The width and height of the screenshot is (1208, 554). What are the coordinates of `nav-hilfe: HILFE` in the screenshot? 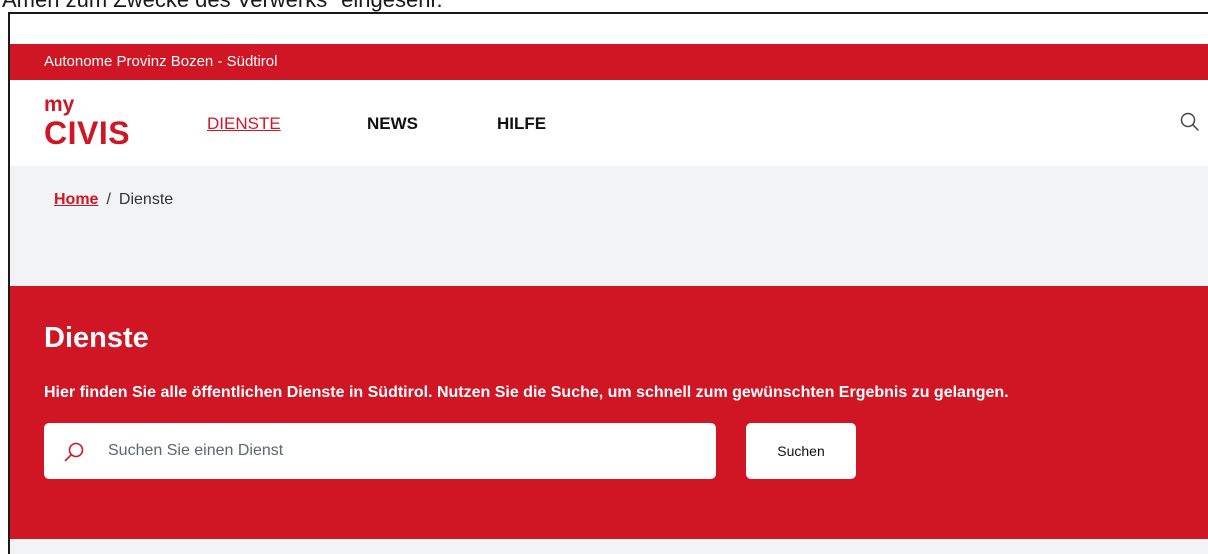 It's located at (521, 124).